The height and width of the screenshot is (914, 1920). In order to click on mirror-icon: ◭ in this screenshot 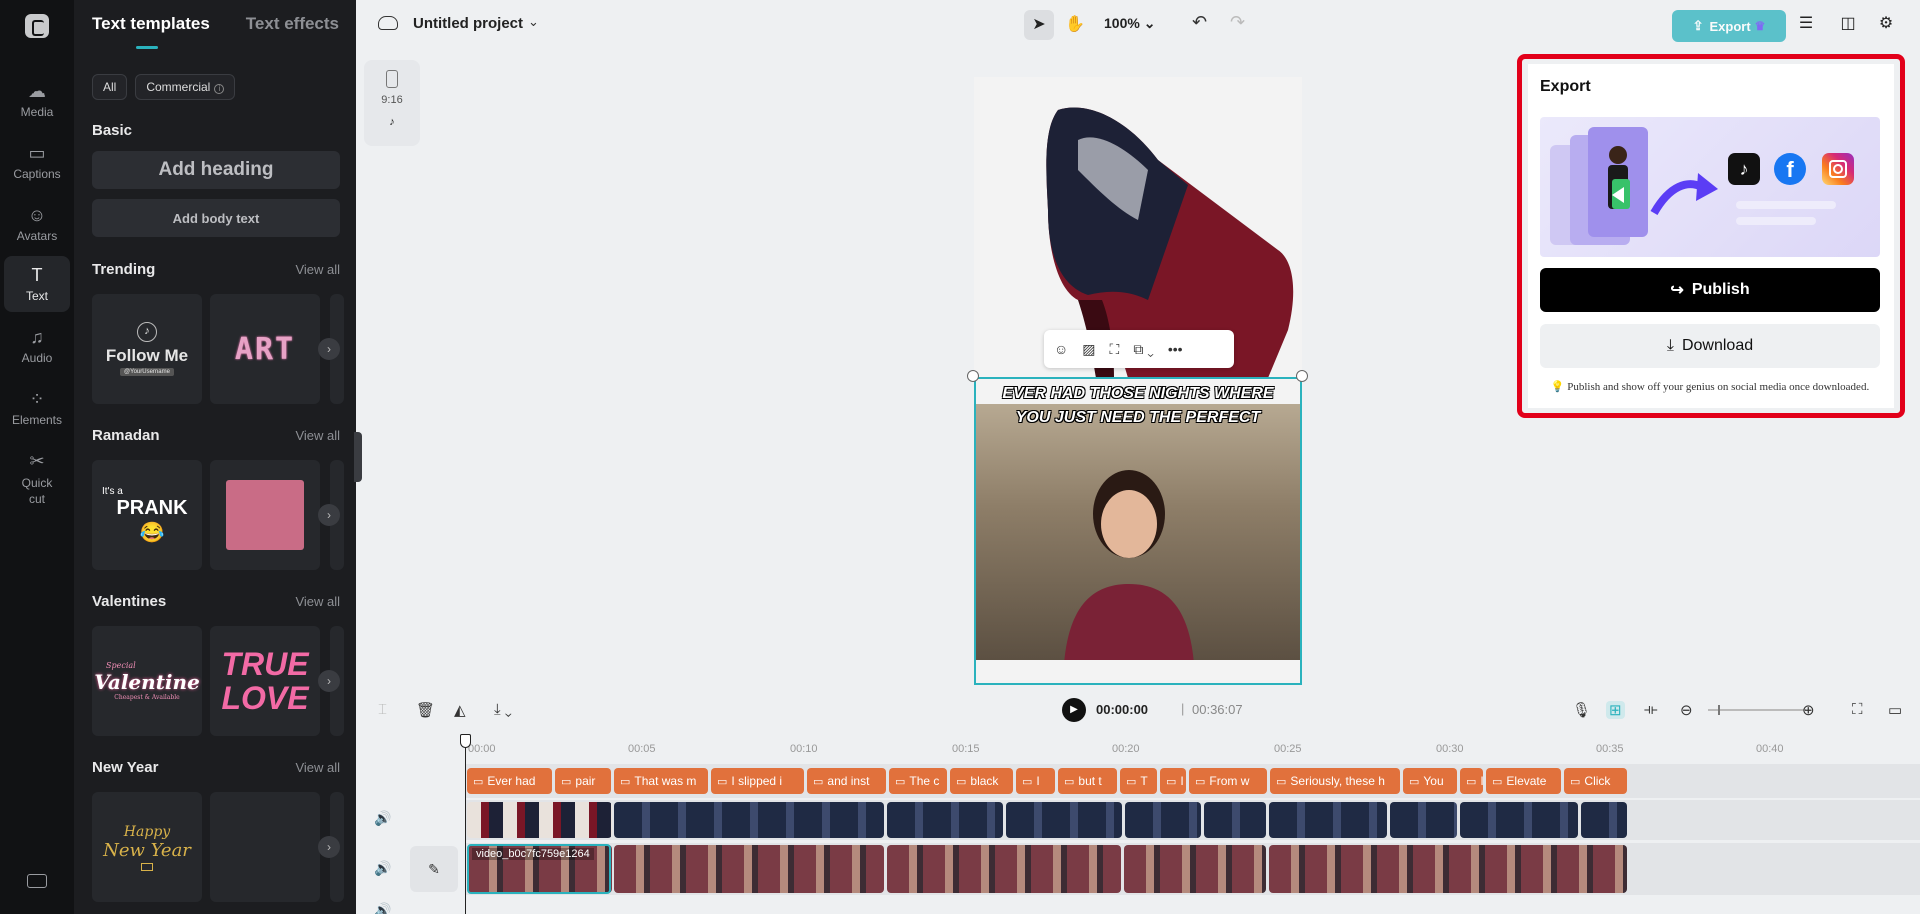, I will do `click(460, 710)`.